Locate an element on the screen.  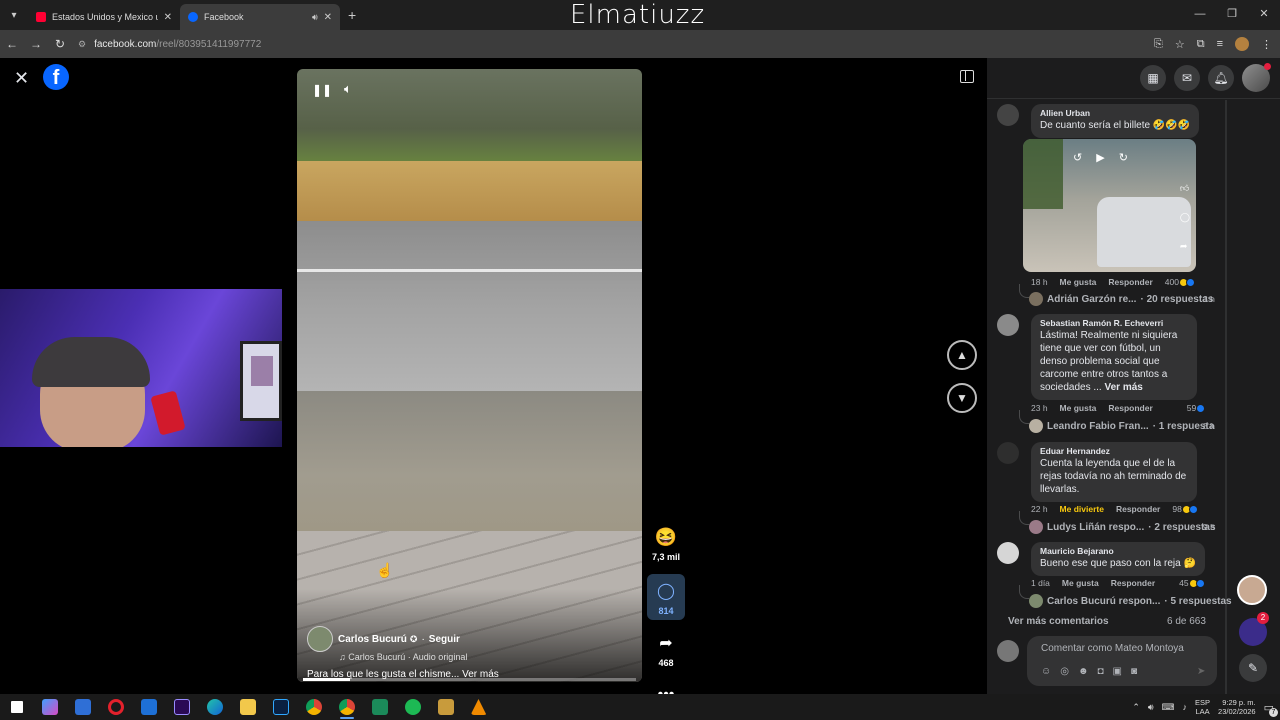
close-tab-icon: ✕ is located at coordinates (328, 17).